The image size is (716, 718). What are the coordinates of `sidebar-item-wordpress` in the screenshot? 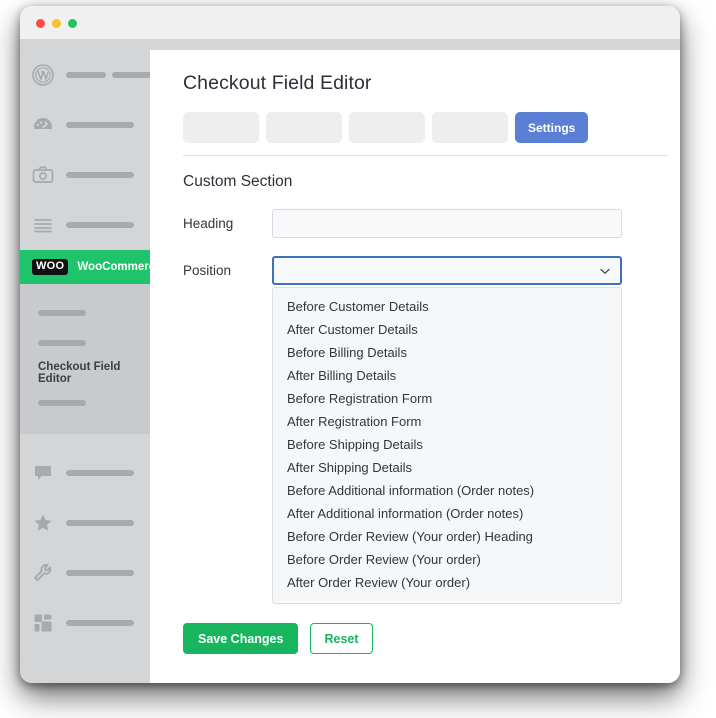 It's located at (86, 75).